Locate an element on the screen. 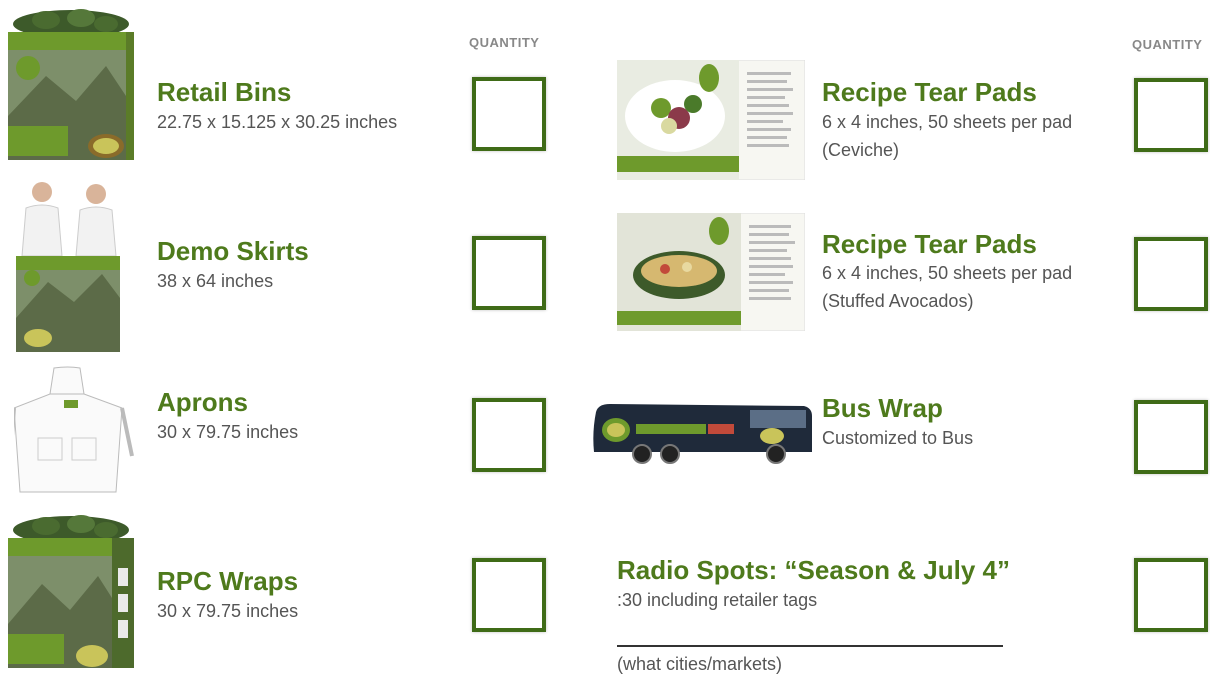  recipe-pads-stuffed-quantity-box is located at coordinates (1171, 274).